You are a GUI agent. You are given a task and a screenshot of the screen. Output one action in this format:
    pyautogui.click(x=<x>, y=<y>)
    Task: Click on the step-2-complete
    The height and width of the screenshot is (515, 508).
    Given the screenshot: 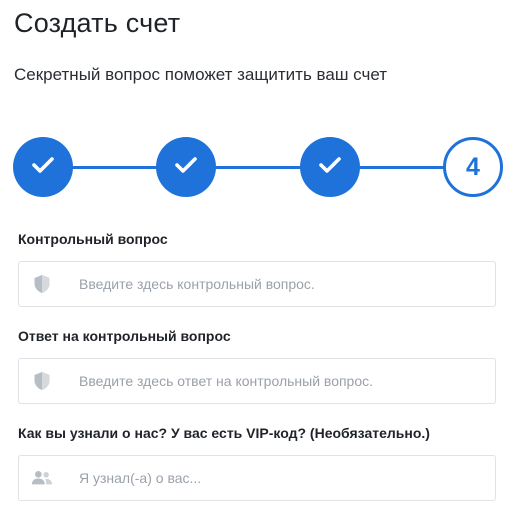 What is the action you would take?
    pyautogui.click(x=186, y=167)
    